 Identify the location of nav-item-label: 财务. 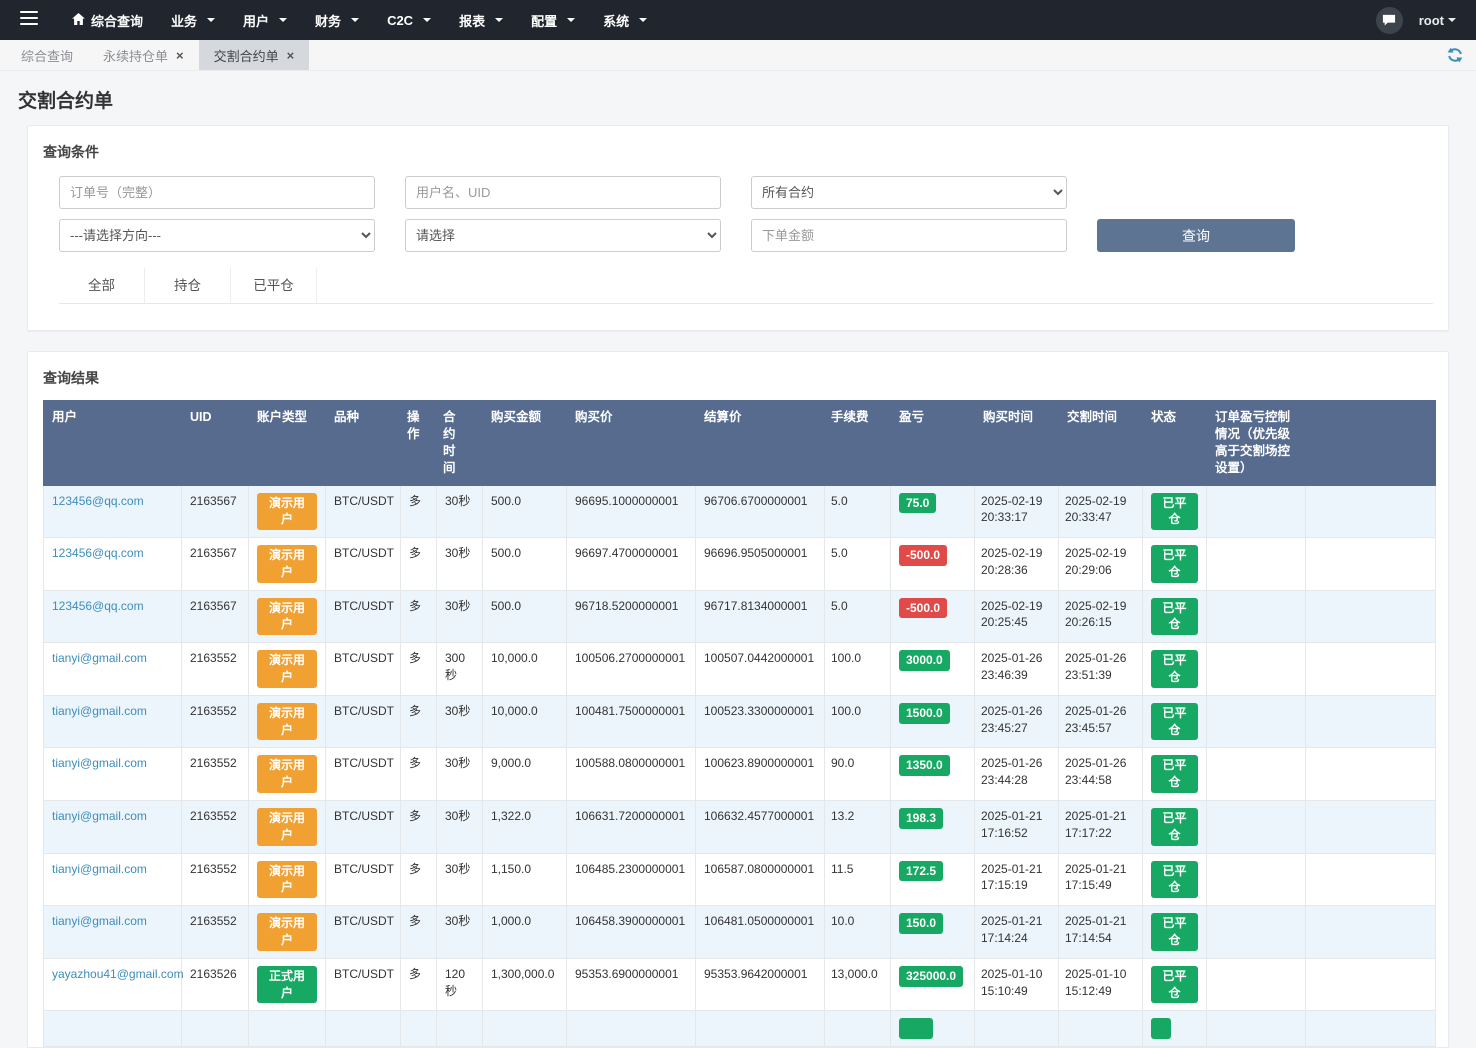
(328, 21).